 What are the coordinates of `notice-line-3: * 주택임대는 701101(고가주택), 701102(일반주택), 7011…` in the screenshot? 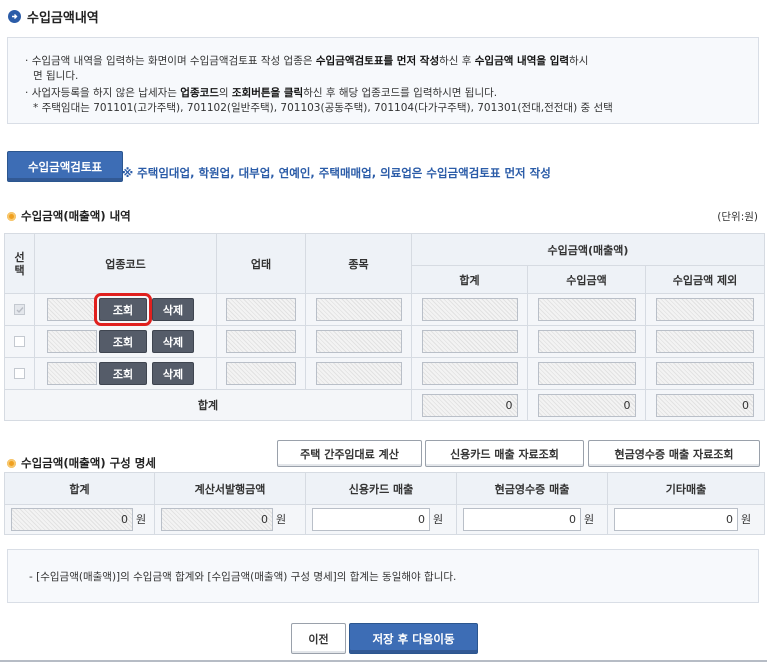 It's located at (323, 108).